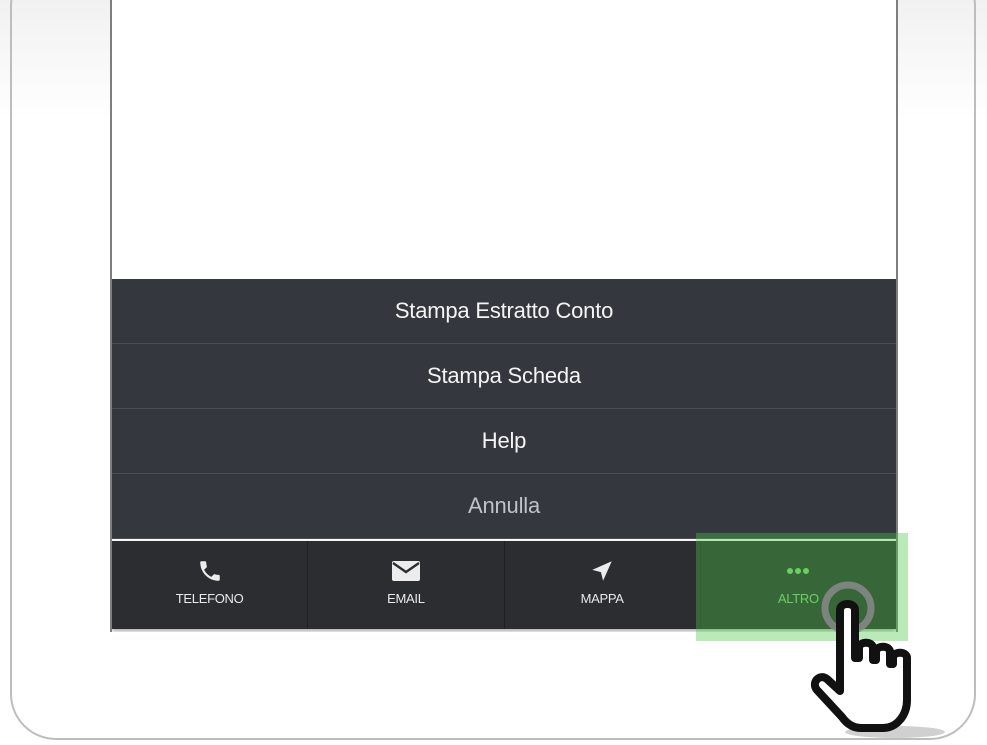  What do you see at coordinates (209, 598) in the screenshot?
I see `tab-label: TELEFONO` at bounding box center [209, 598].